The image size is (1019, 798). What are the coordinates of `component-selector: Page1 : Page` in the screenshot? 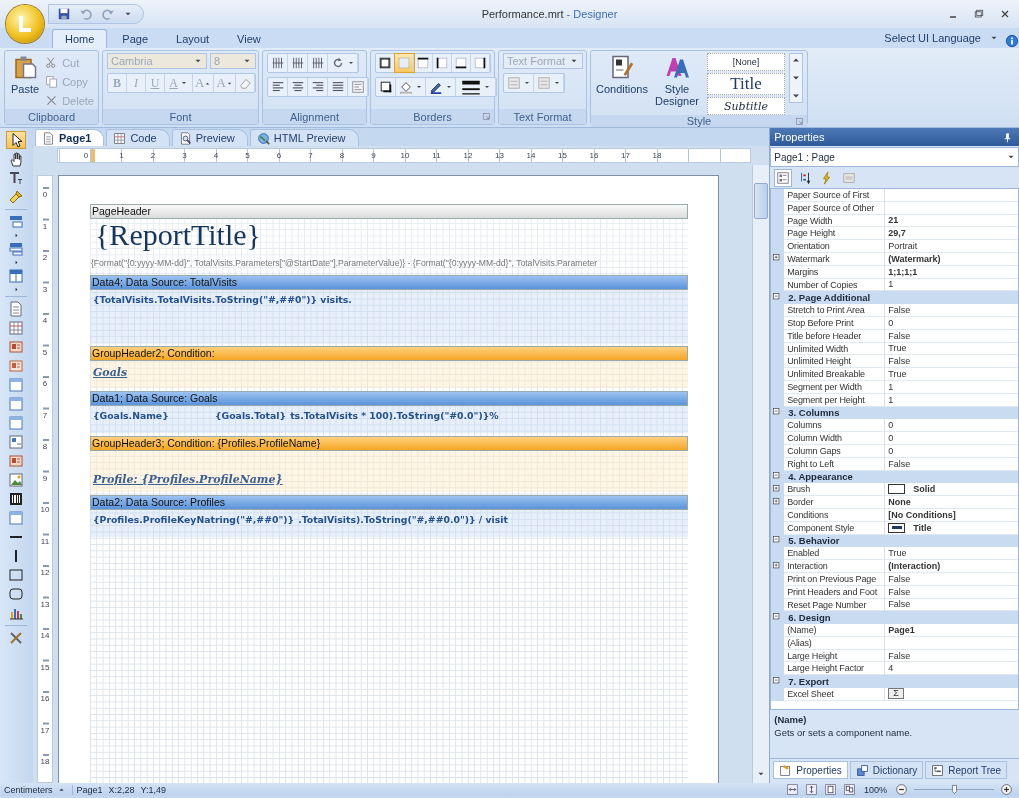 It's located at (894, 157).